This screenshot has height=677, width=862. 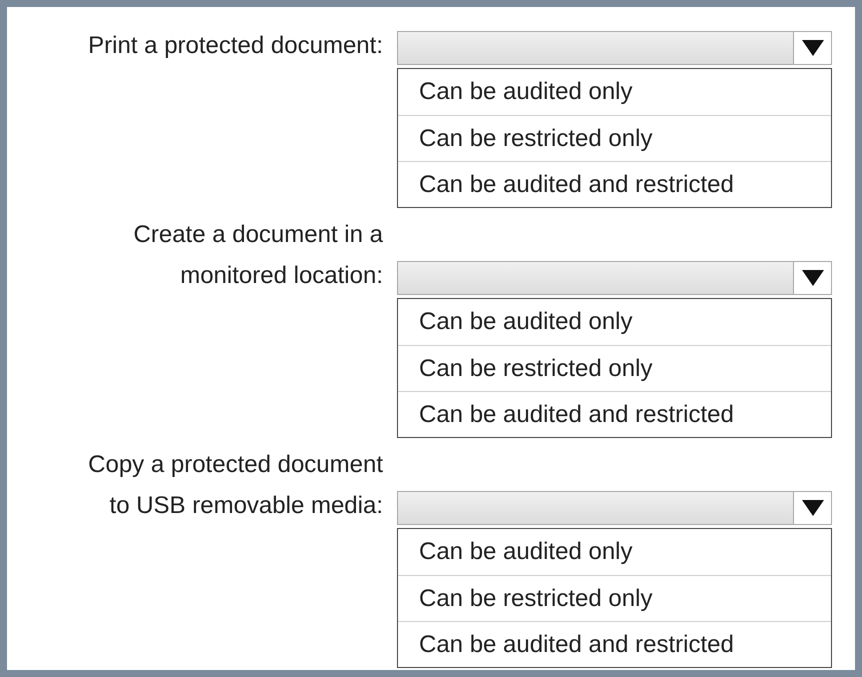 I want to click on question-label: Print a protected document:, so click(x=235, y=46).